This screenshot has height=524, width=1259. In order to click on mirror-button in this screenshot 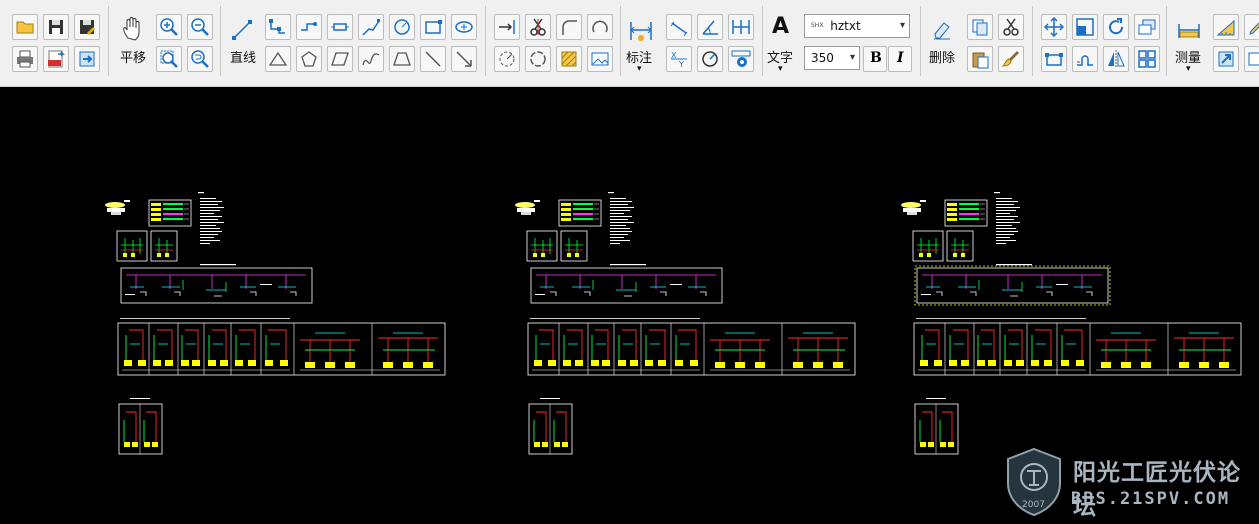, I will do `click(1116, 59)`.